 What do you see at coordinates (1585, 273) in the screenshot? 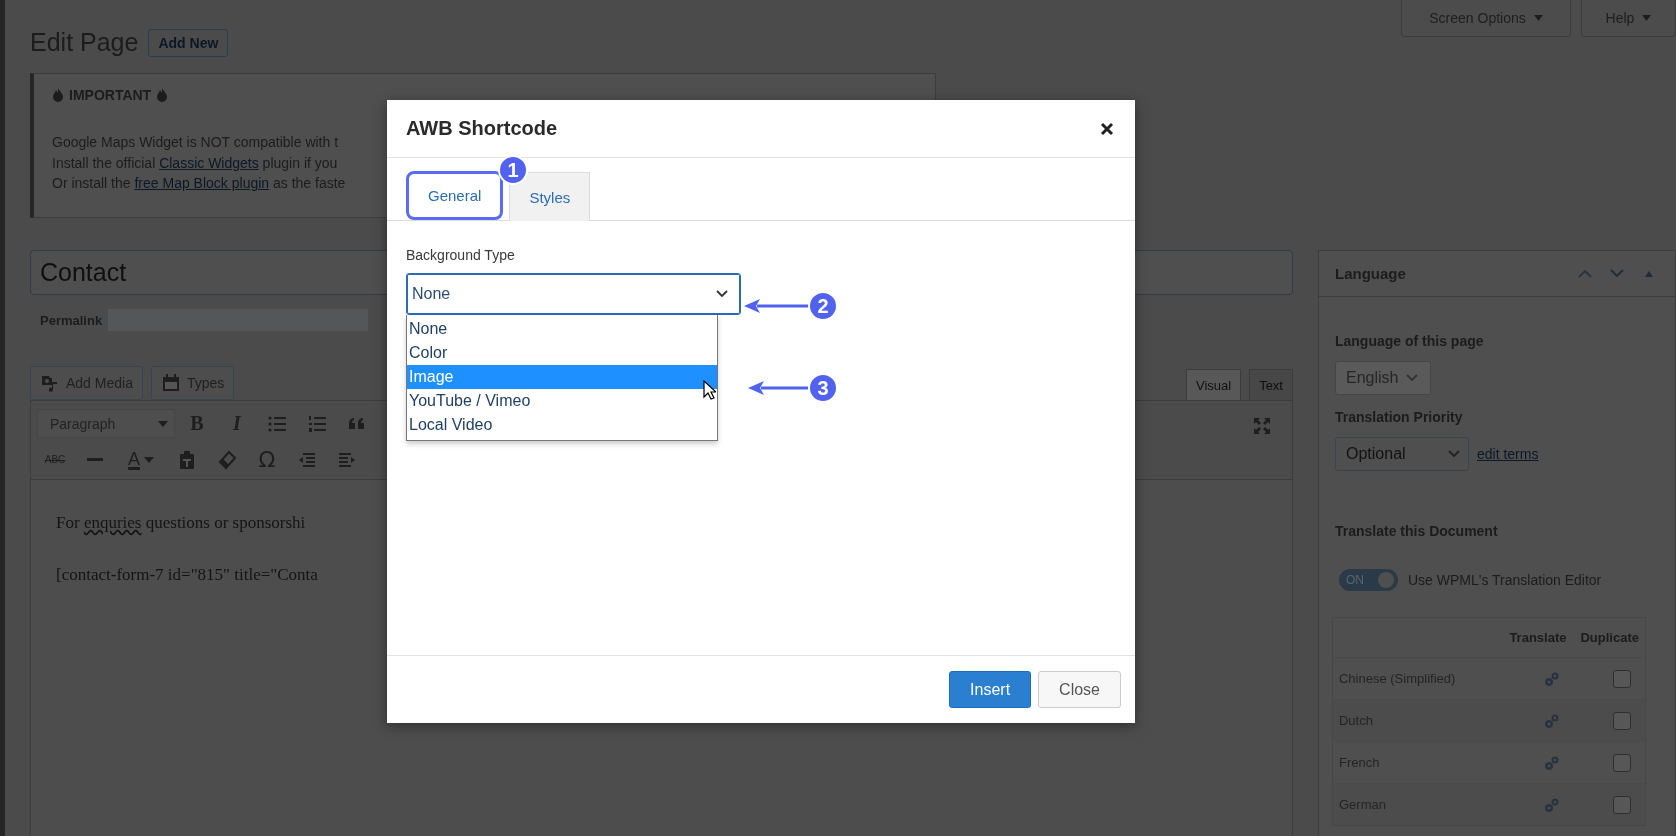
I see `chevron-up-icon` at bounding box center [1585, 273].